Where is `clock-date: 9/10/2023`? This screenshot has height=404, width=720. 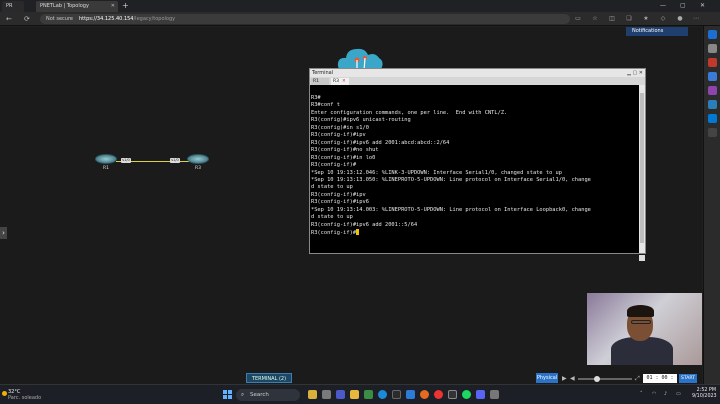 clock-date: 9/10/2023 is located at coordinates (704, 396).